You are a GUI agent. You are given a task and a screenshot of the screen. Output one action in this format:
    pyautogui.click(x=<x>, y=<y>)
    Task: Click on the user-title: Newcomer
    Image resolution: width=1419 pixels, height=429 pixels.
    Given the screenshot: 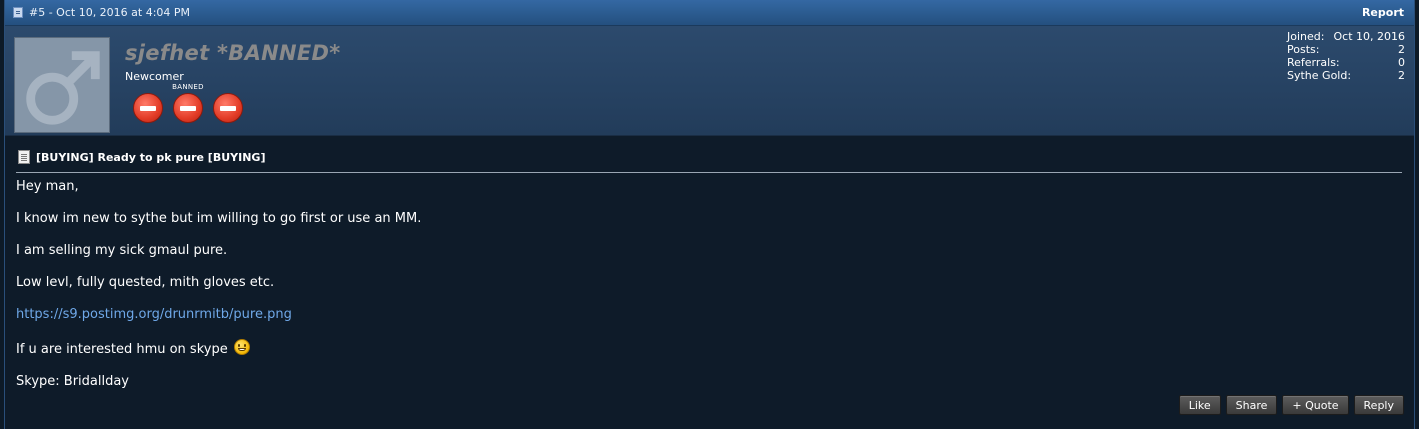 What is the action you would take?
    pyautogui.click(x=154, y=76)
    